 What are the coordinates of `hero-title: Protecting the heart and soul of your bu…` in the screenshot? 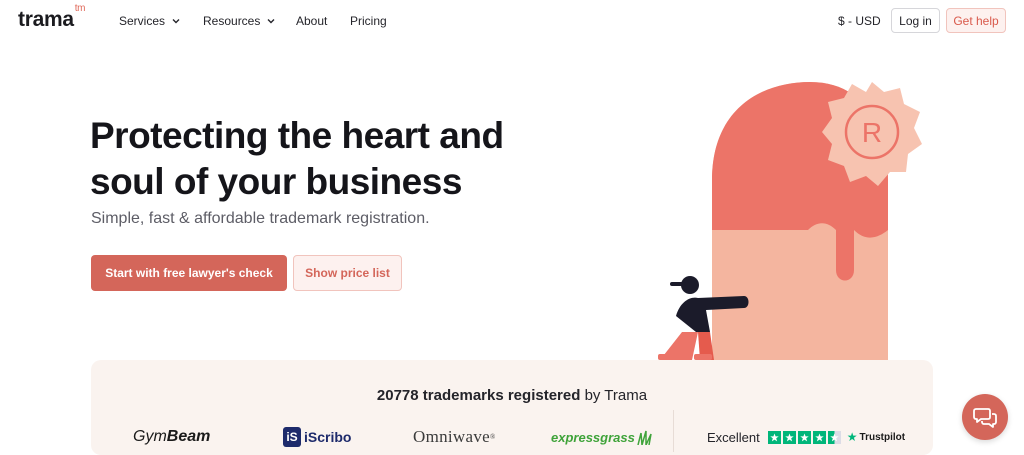 It's located at (297, 158).